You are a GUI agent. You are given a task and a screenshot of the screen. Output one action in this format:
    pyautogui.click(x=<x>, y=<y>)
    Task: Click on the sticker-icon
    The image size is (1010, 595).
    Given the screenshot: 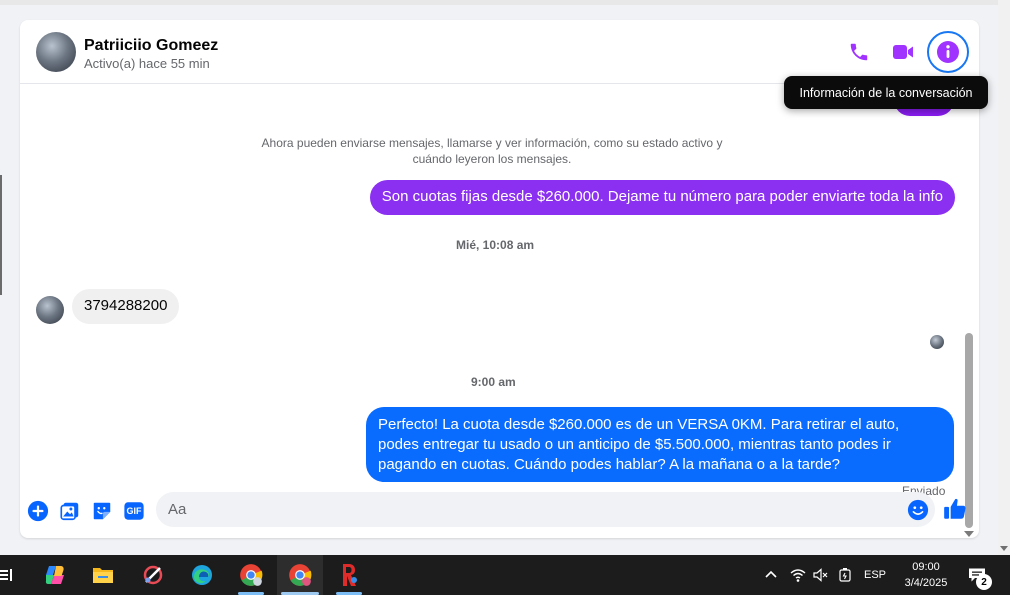 What is the action you would take?
    pyautogui.click(x=102, y=511)
    